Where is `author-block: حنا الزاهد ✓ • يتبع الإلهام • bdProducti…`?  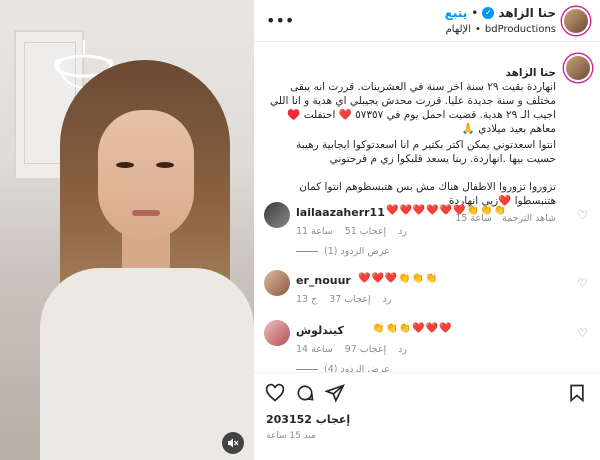 author-block: حنا الزاهد ✓ • يتبع الإلهام • bdProducti… is located at coordinates (500, 20).